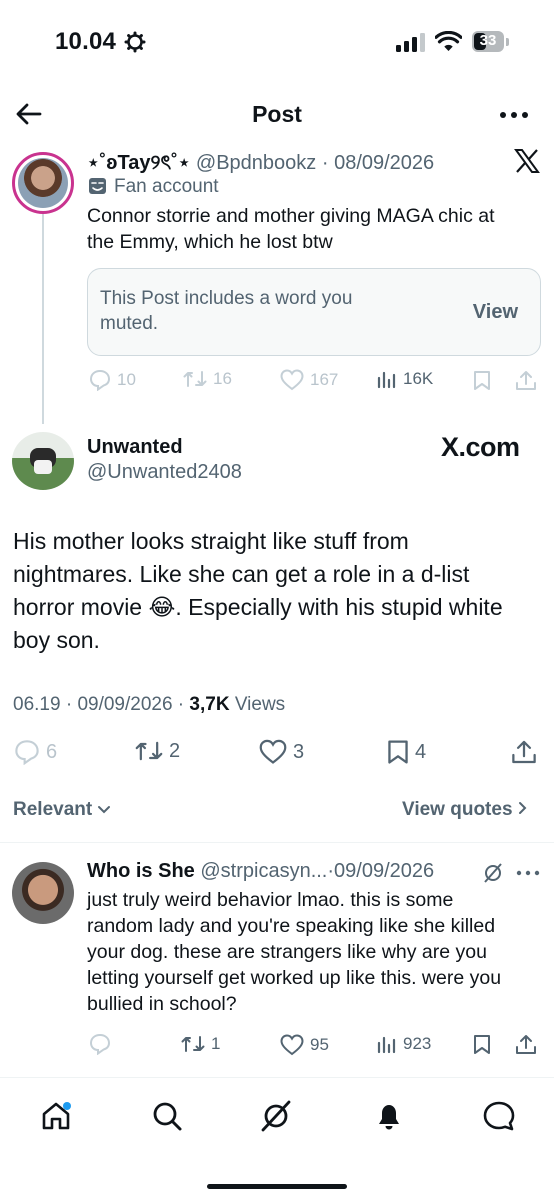  Describe the element at coordinates (495, 312) in the screenshot. I see `muted-view-button: View` at that location.